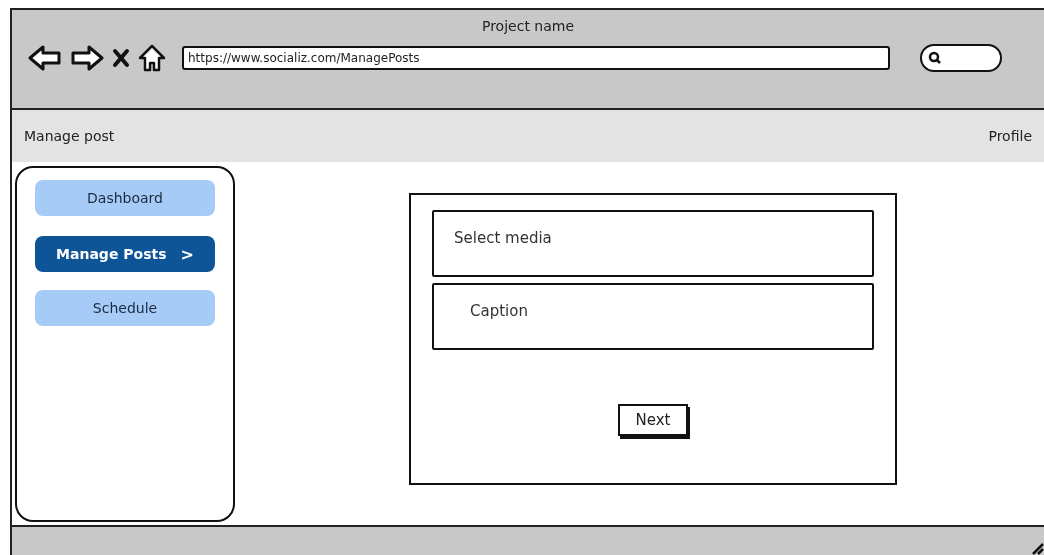 The height and width of the screenshot is (555, 1044). I want to click on profile-link: Profile, so click(1010, 136).